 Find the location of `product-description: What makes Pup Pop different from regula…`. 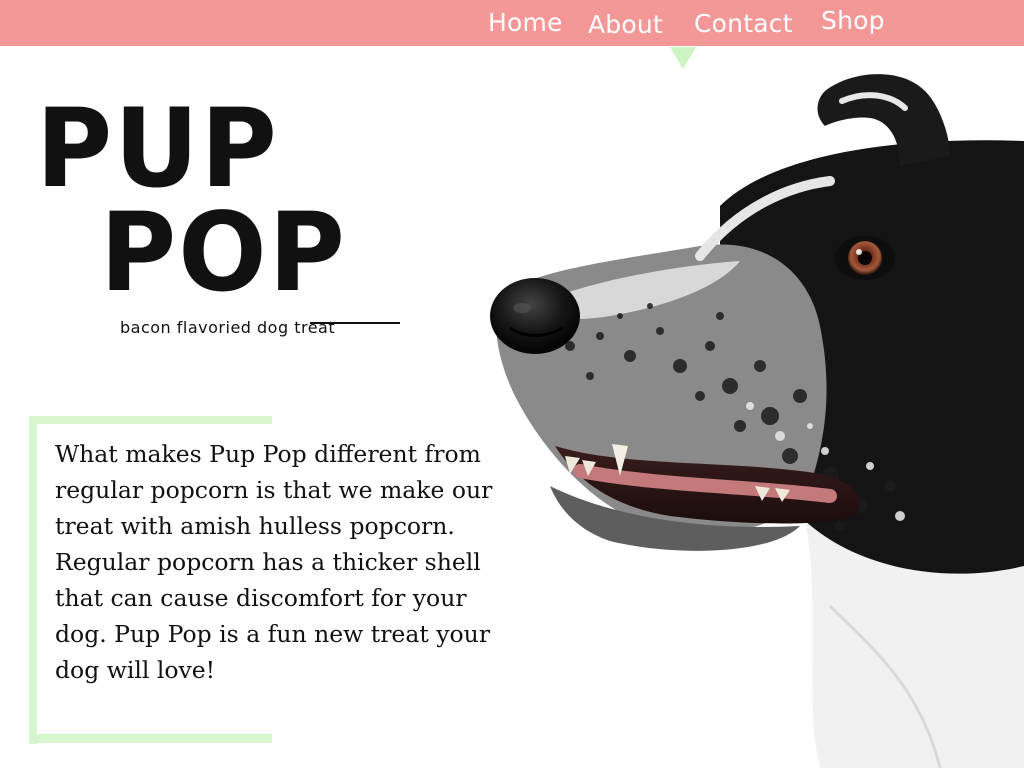

product-description: What makes Pup Pop different from regula… is located at coordinates (274, 562).